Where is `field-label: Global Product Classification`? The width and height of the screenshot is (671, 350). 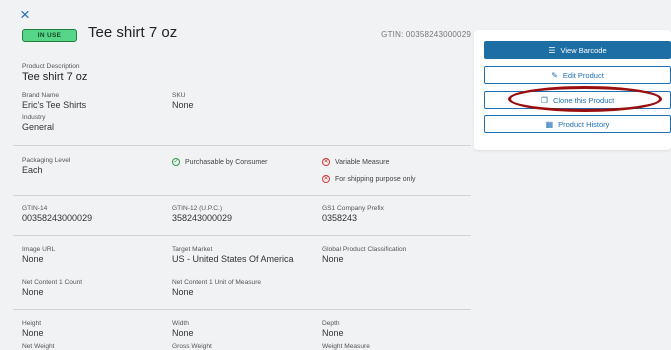 field-label: Global Product Classification is located at coordinates (364, 249).